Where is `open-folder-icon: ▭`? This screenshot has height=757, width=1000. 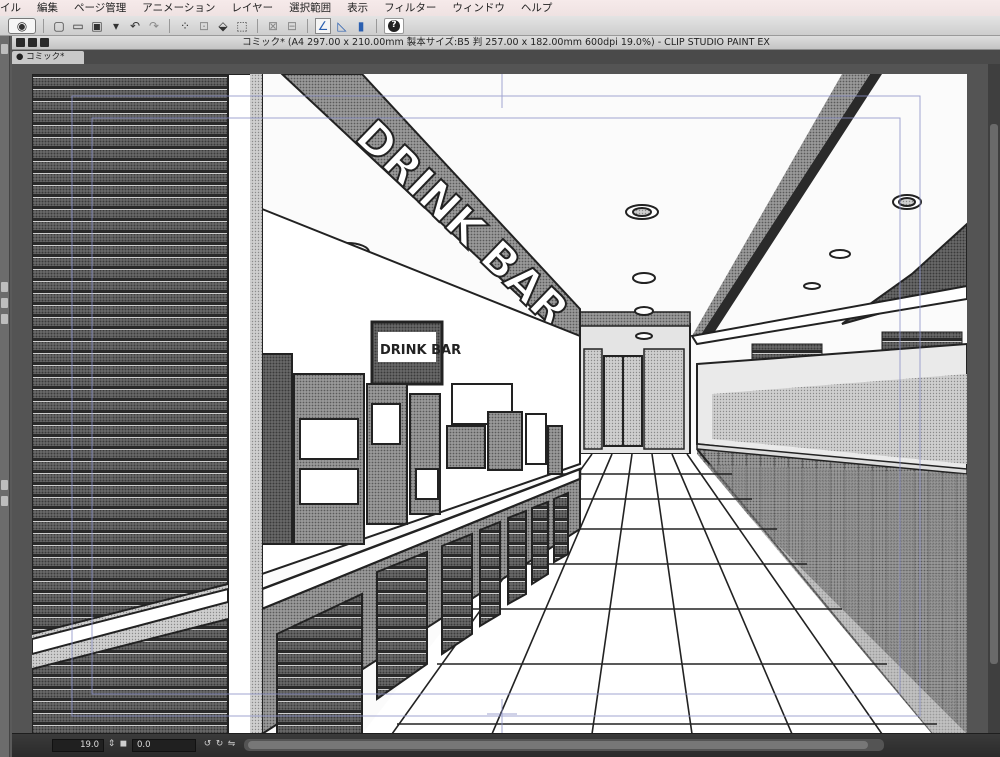 open-folder-icon: ▭ is located at coordinates (78, 26).